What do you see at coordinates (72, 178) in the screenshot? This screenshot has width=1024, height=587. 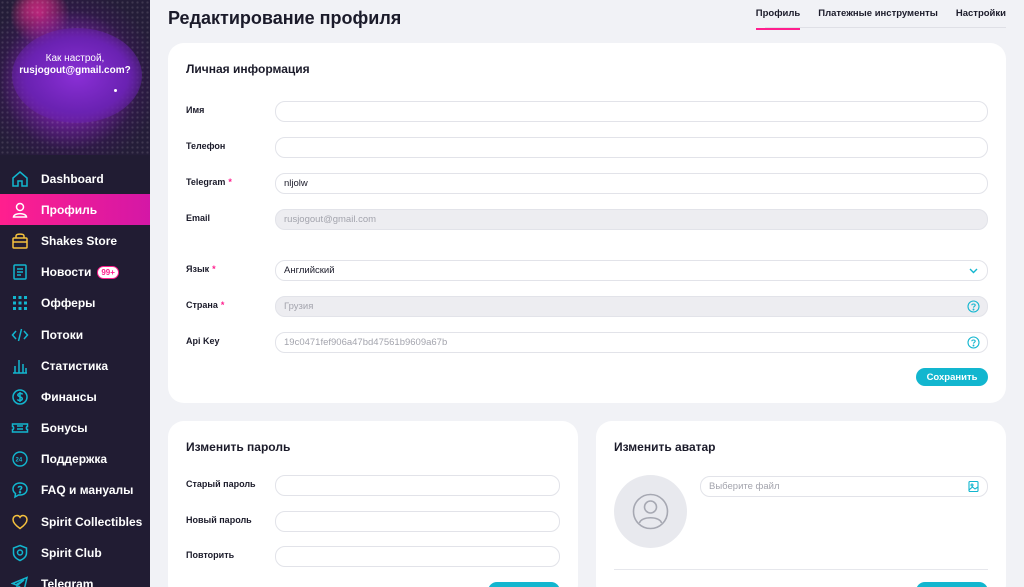 I see `sidebar-item-label: Dashboard` at bounding box center [72, 178].